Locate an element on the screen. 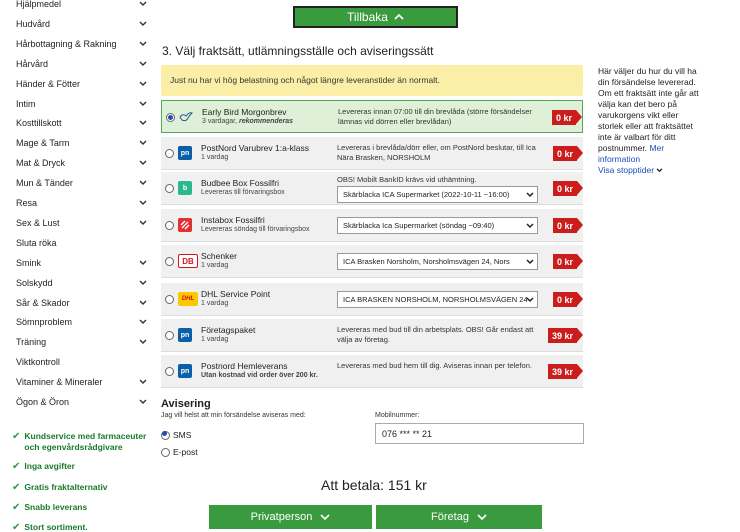  sms-option: SMS is located at coordinates (176, 435).